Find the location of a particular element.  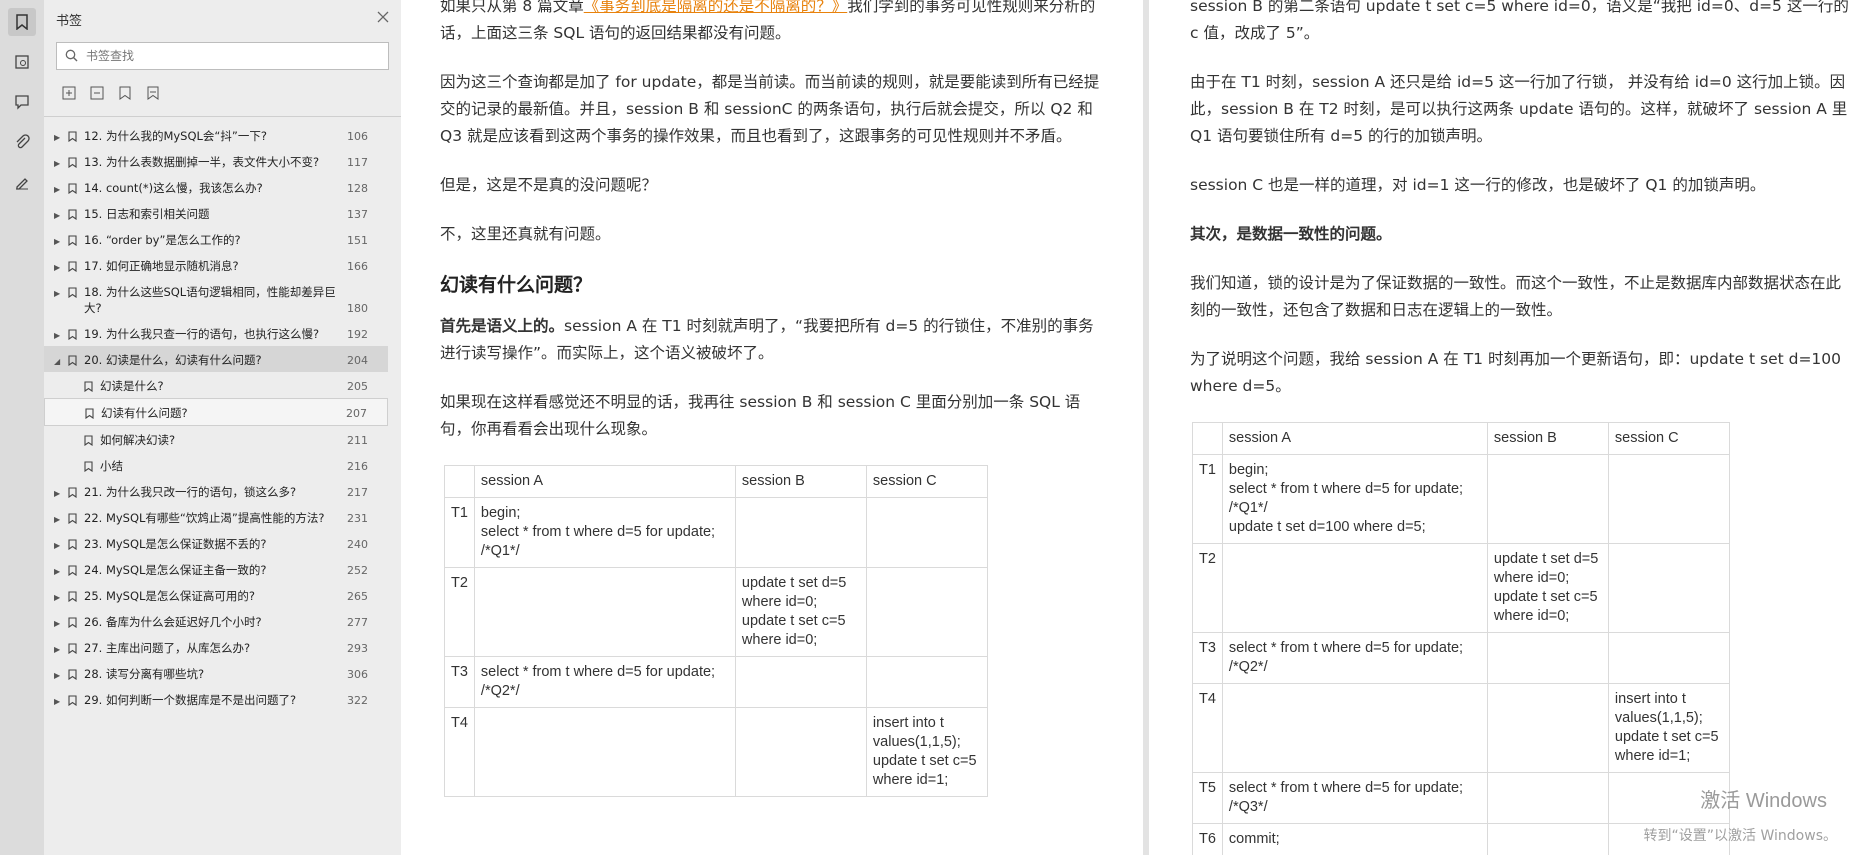

paragraph: 其次，是数据一致性的问题。 is located at coordinates (1291, 234).